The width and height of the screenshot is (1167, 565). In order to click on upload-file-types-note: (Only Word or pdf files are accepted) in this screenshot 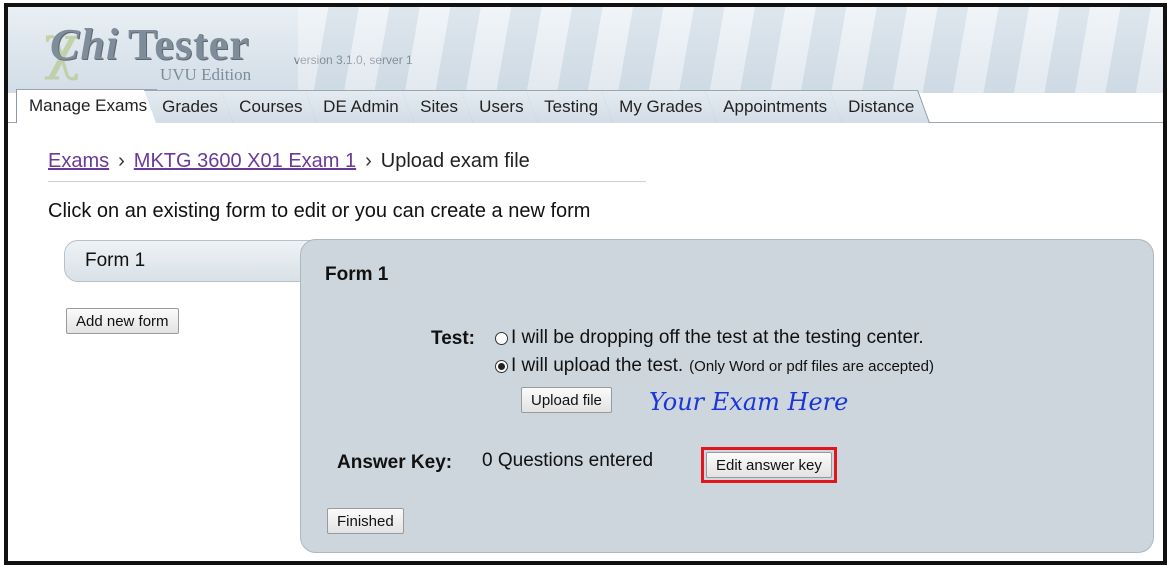, I will do `click(811, 366)`.